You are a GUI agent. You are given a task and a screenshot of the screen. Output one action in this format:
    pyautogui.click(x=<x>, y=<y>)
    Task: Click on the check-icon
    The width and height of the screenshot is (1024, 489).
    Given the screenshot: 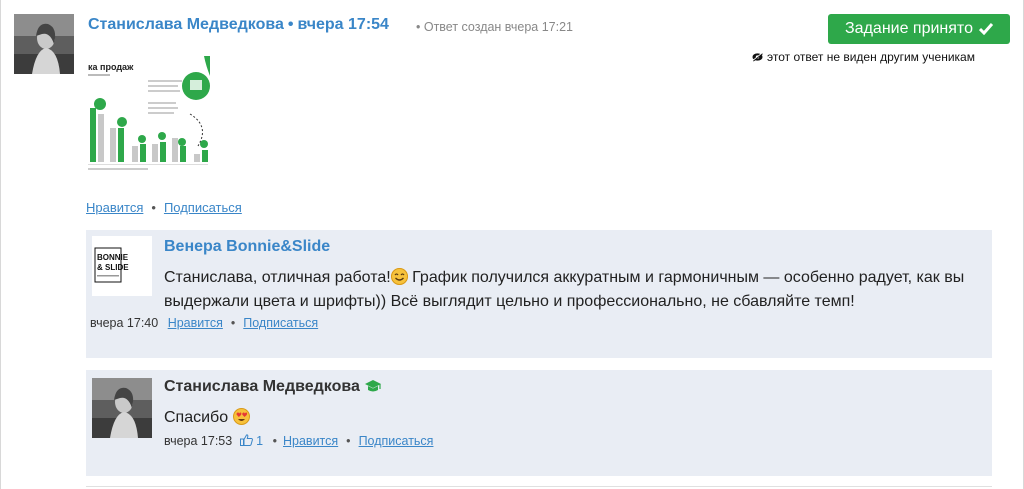 What is the action you would take?
    pyautogui.click(x=985, y=29)
    